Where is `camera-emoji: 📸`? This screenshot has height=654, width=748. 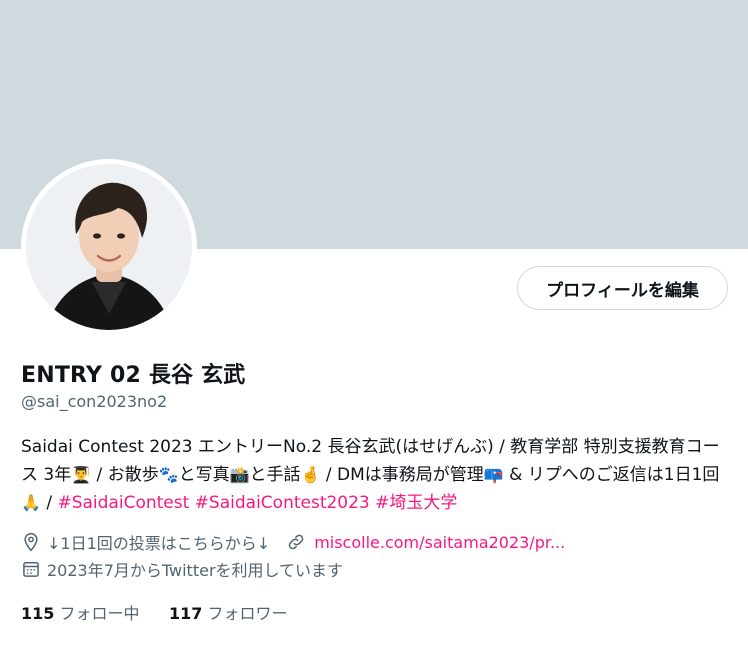 camera-emoji: 📸 is located at coordinates (239, 474).